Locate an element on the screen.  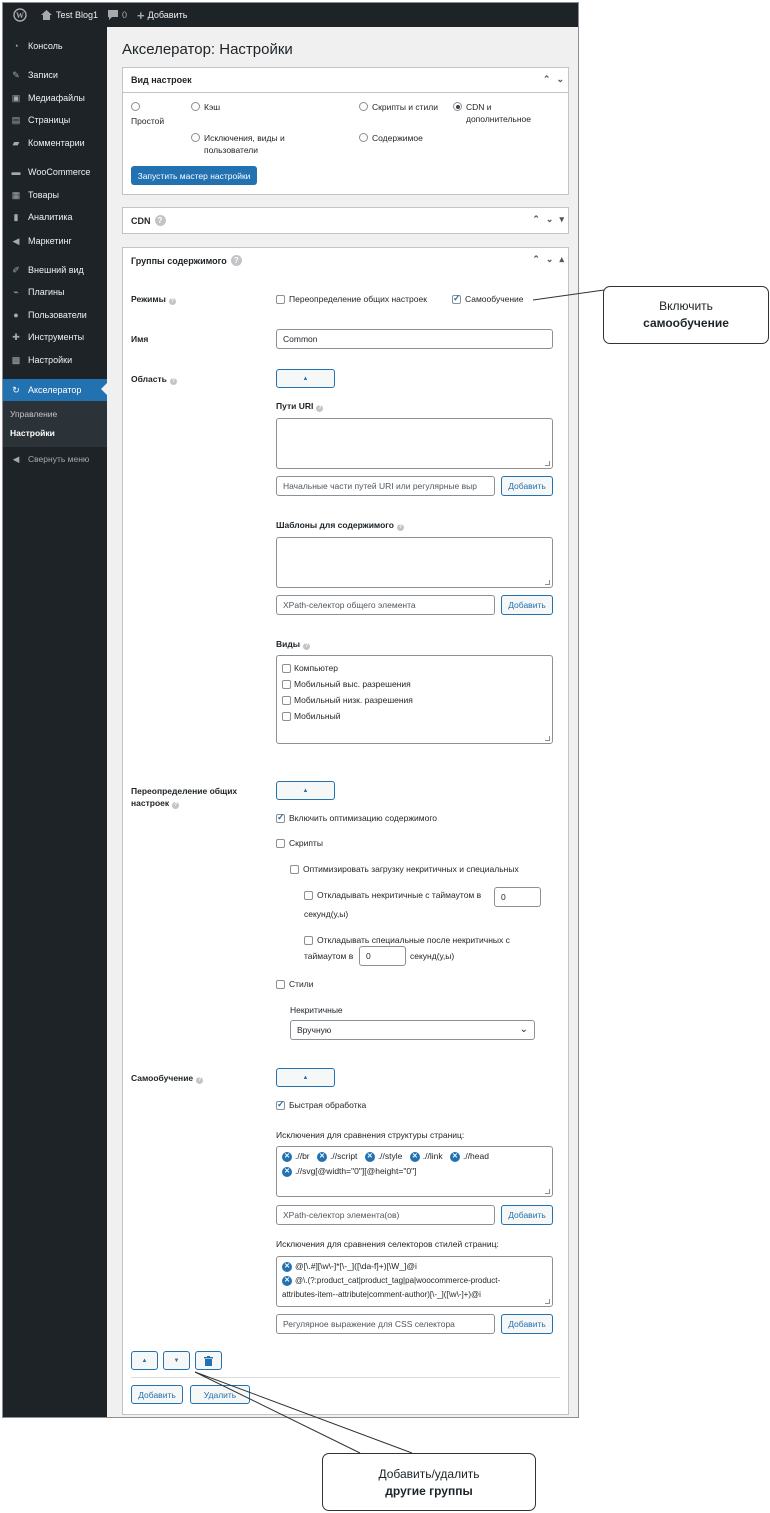
callout-line: Включить is located at coordinates (686, 306).